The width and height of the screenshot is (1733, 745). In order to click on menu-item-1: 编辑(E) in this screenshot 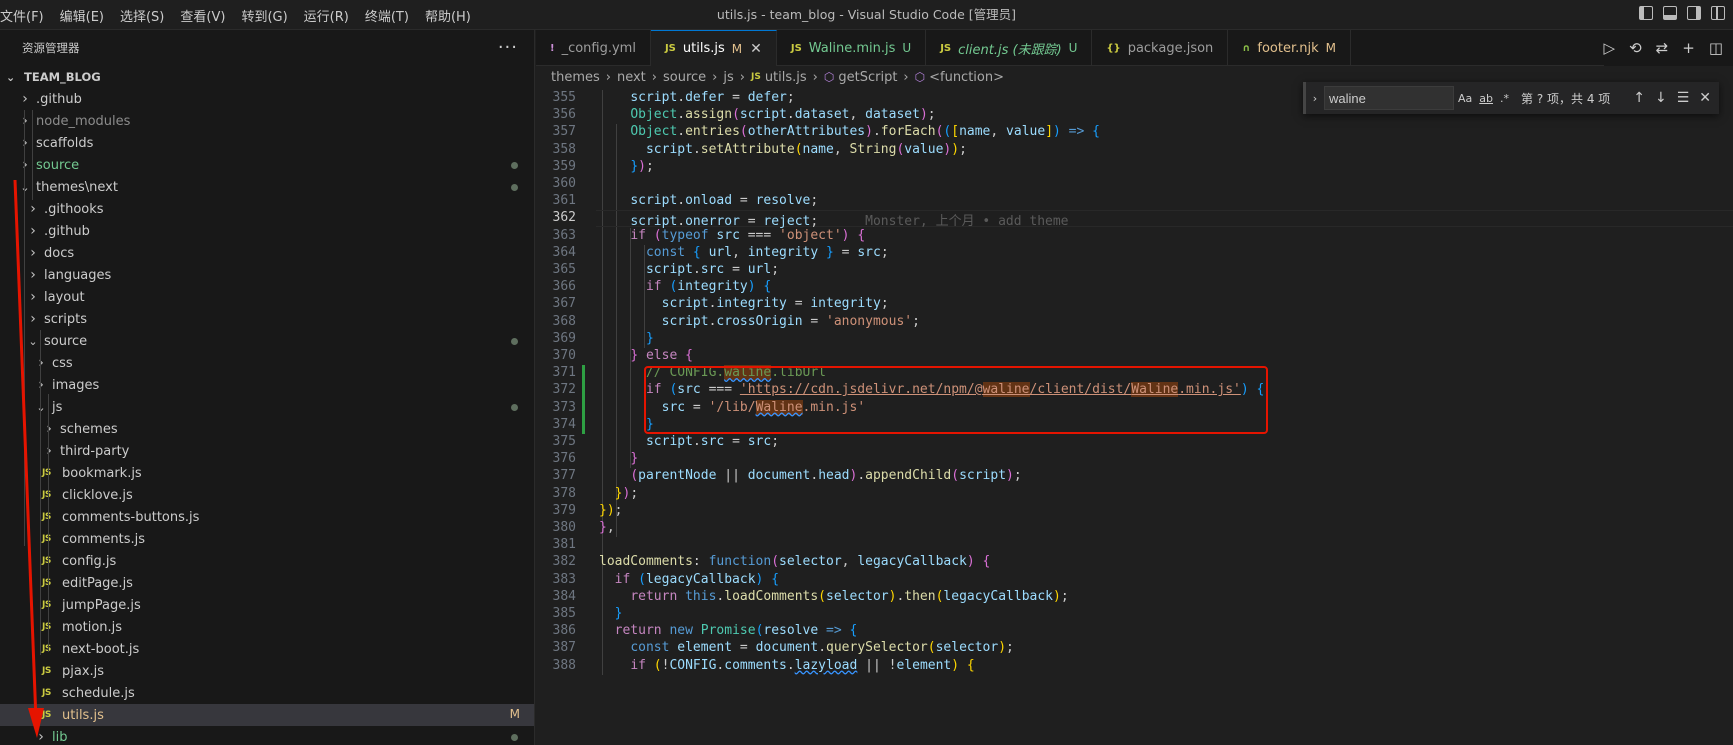, I will do `click(82, 15)`.